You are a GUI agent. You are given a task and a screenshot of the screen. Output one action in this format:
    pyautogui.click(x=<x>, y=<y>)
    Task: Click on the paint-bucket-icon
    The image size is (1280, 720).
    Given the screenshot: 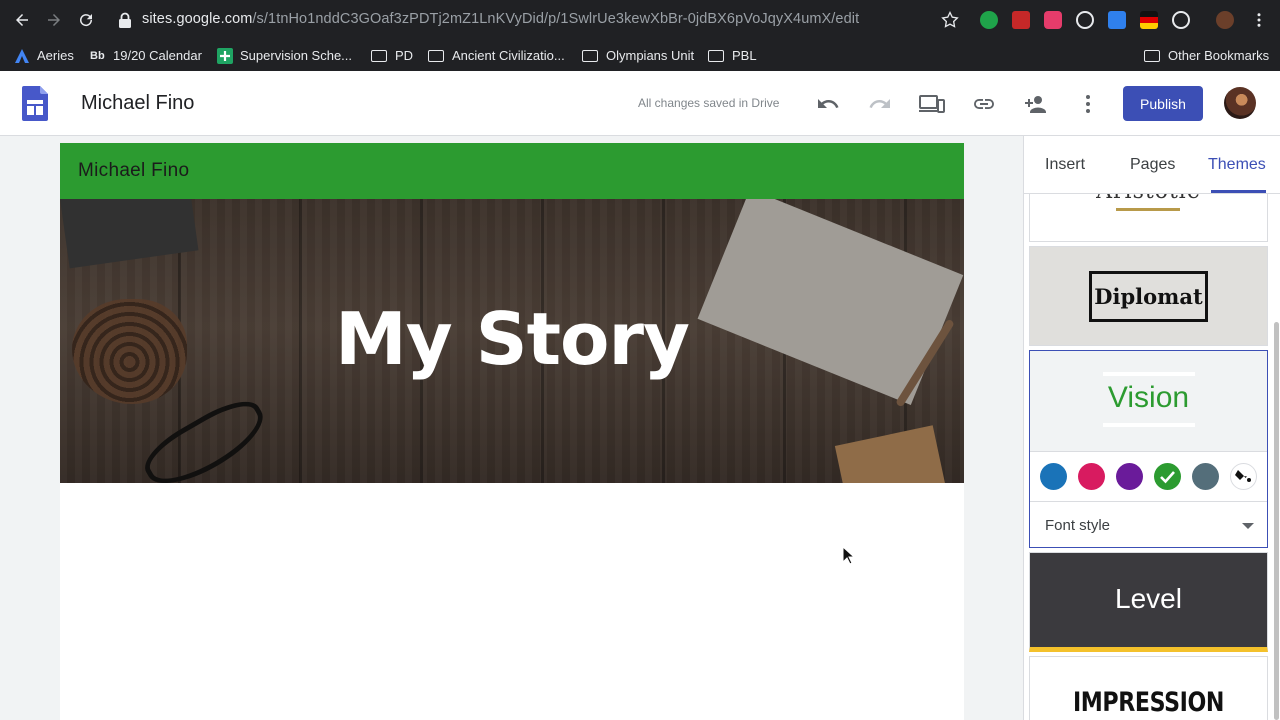 What is the action you would take?
    pyautogui.click(x=1243, y=476)
    